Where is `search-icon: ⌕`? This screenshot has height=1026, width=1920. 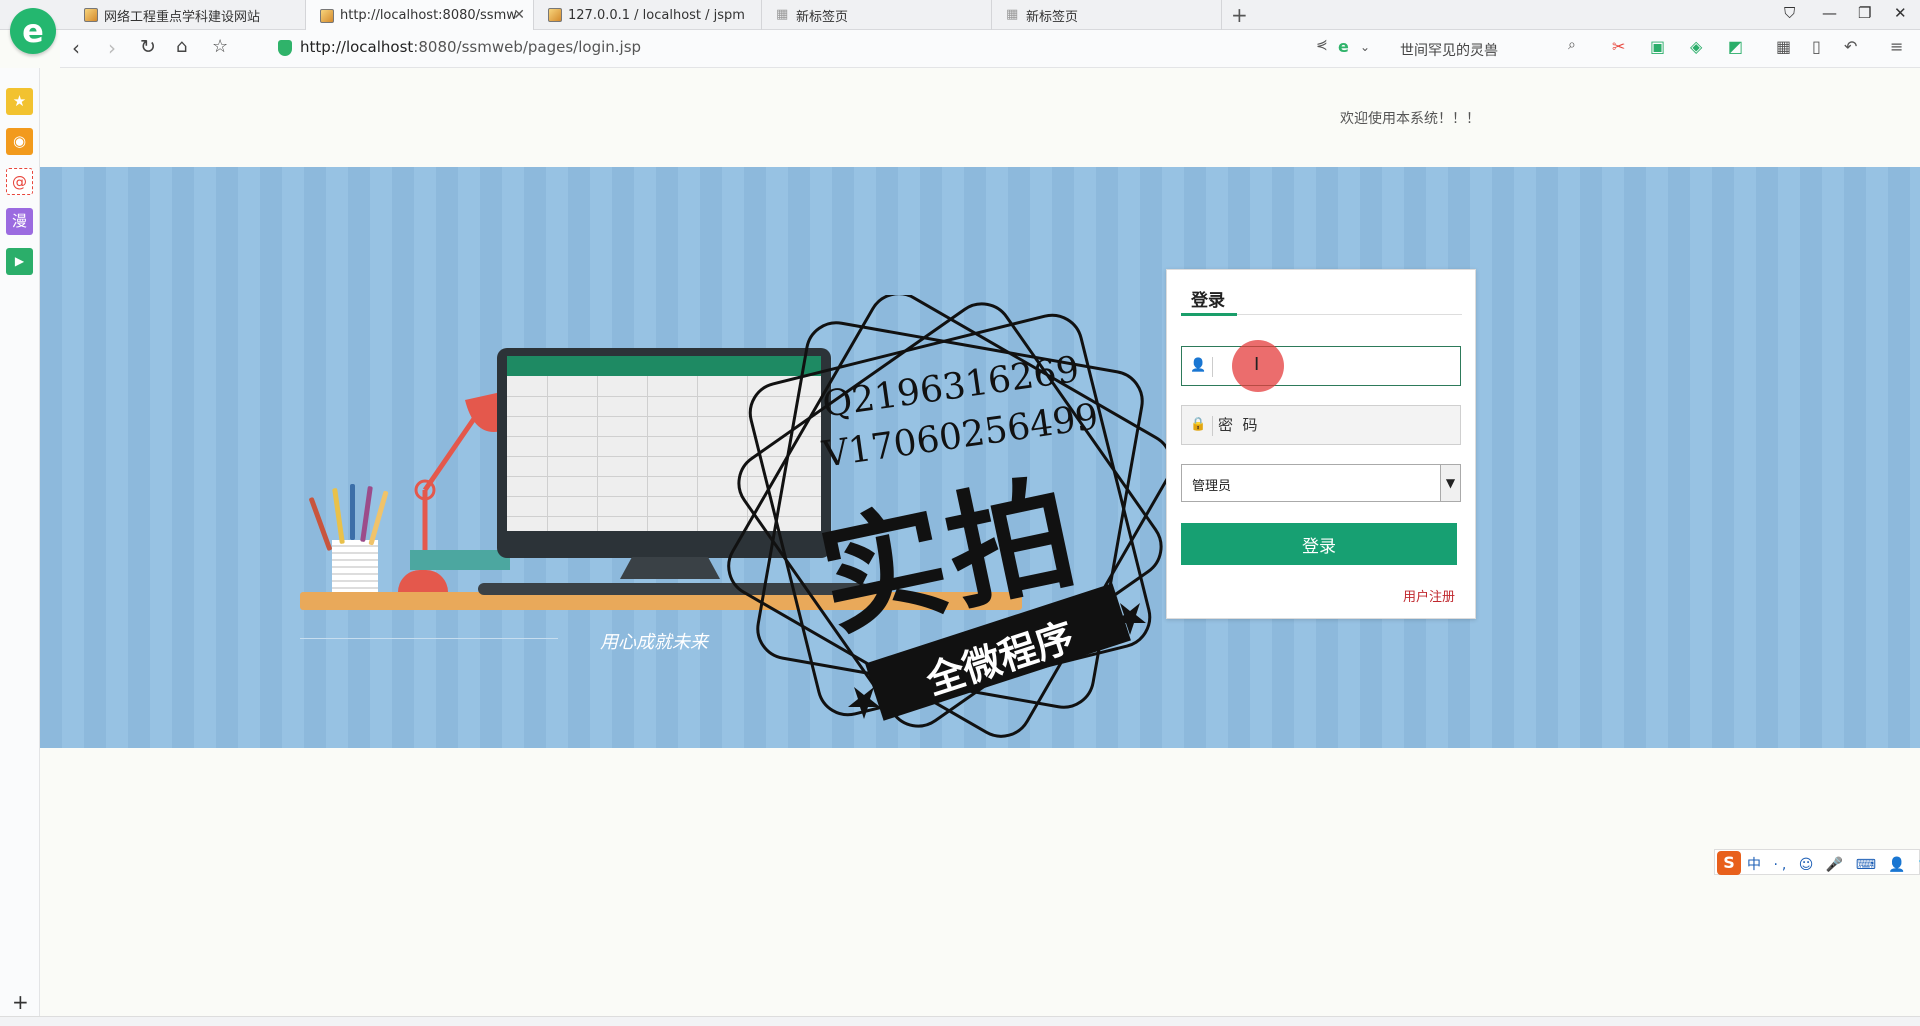 search-icon: ⌕ is located at coordinates (1572, 45).